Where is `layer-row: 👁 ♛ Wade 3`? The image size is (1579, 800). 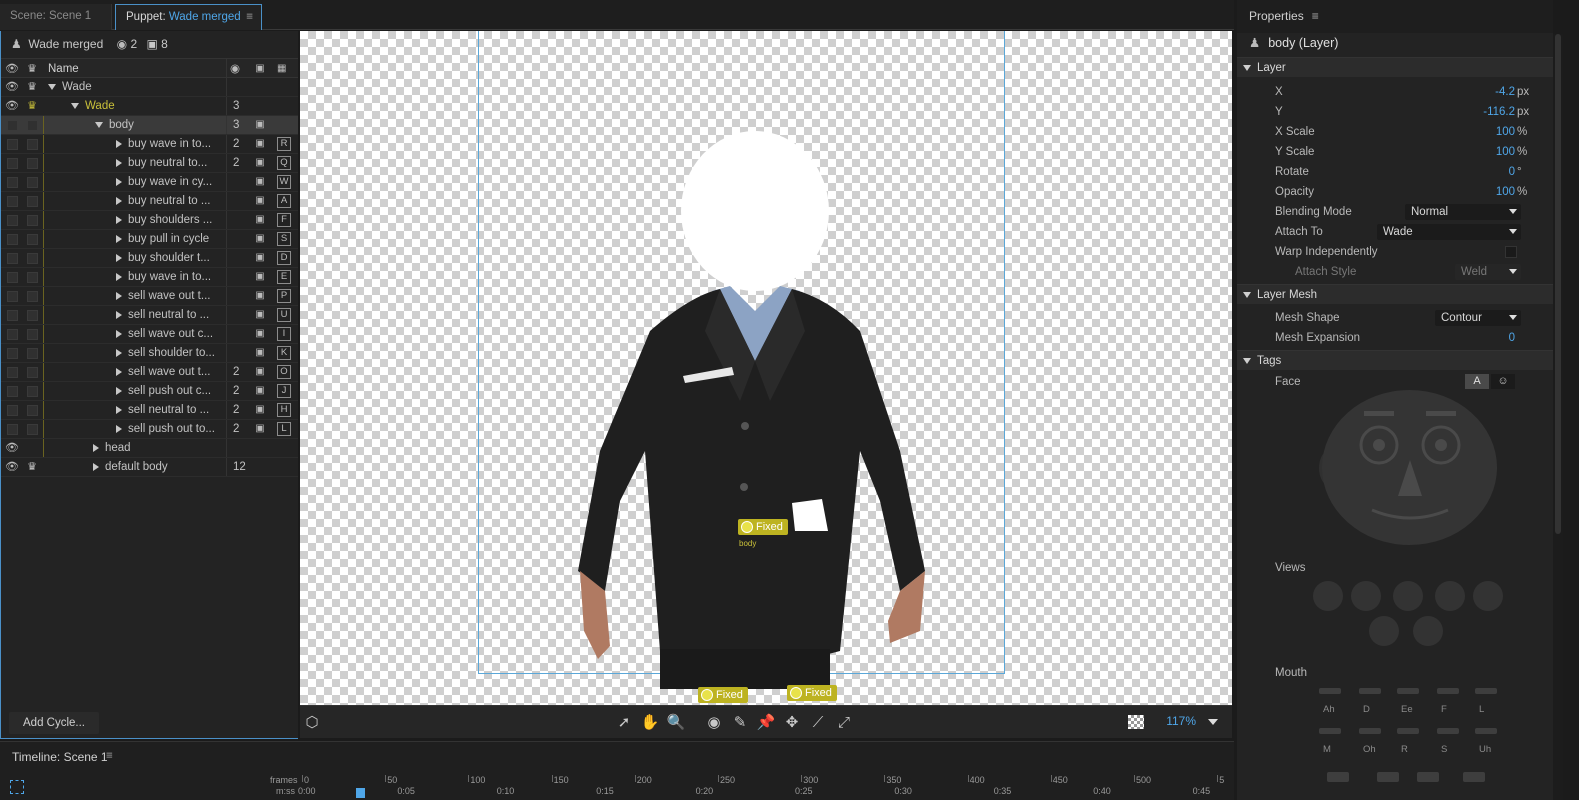
layer-row: 👁 ♛ Wade 3 is located at coordinates (149, 106).